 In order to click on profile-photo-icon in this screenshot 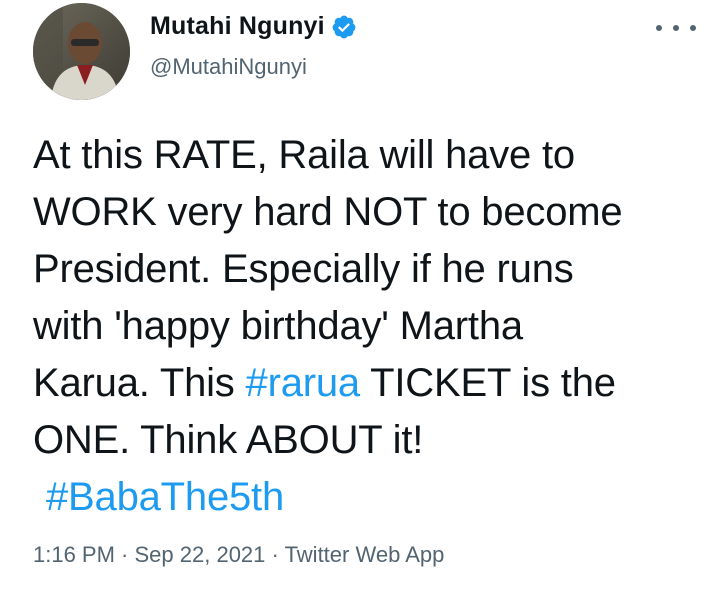, I will do `click(81, 51)`.